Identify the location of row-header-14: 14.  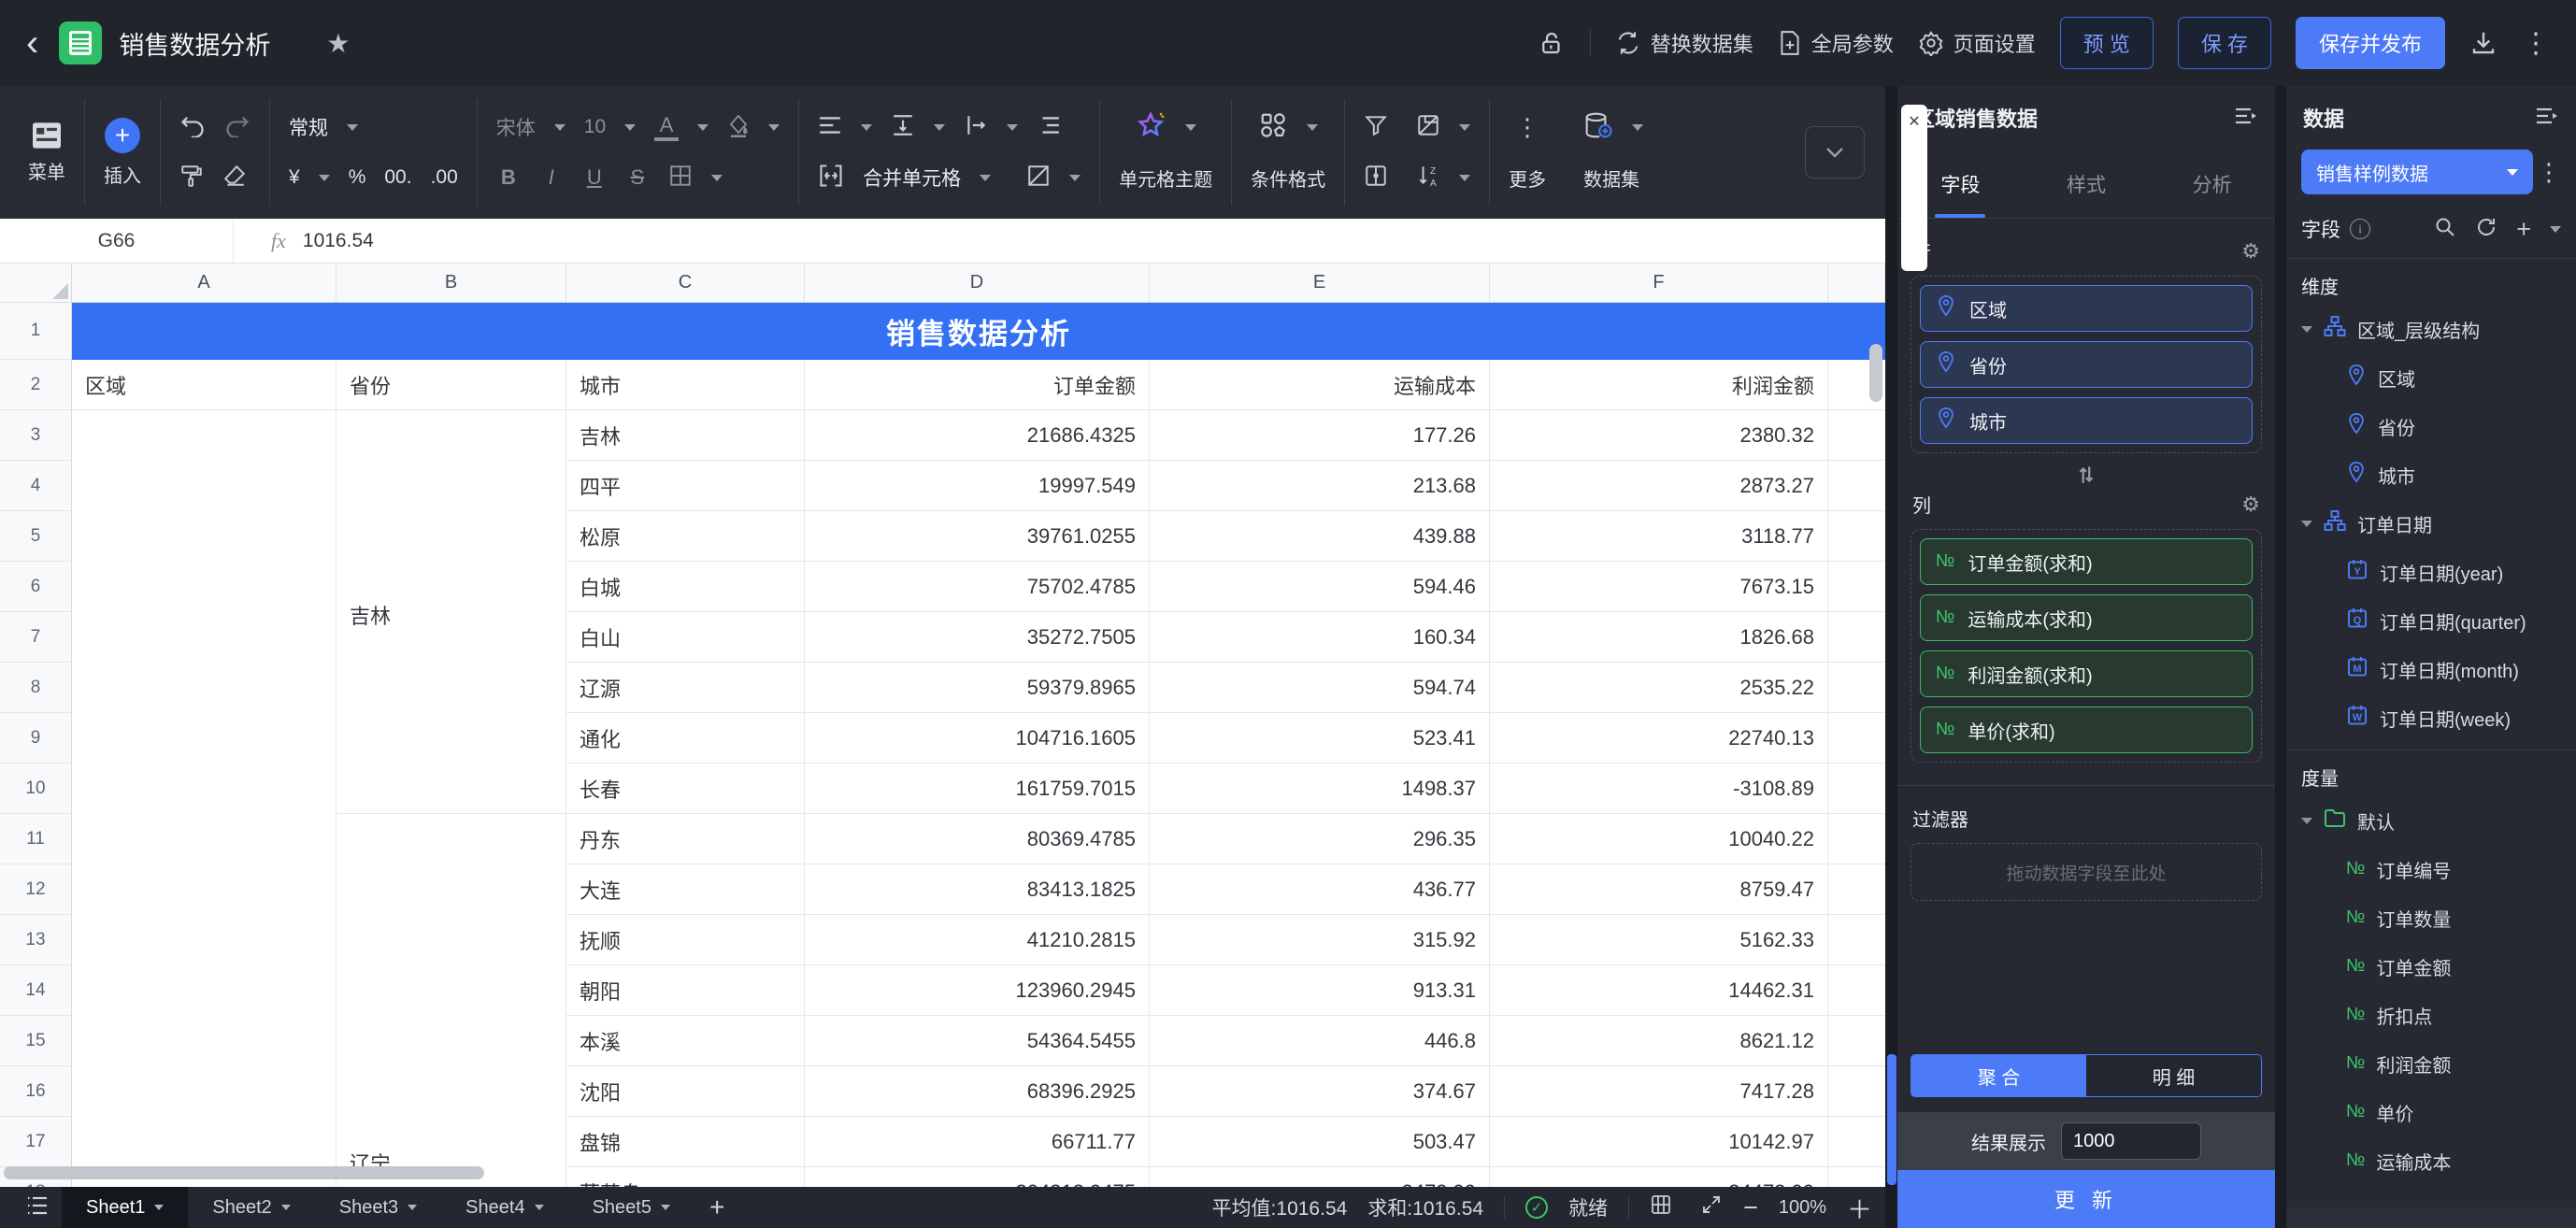
(36, 990).